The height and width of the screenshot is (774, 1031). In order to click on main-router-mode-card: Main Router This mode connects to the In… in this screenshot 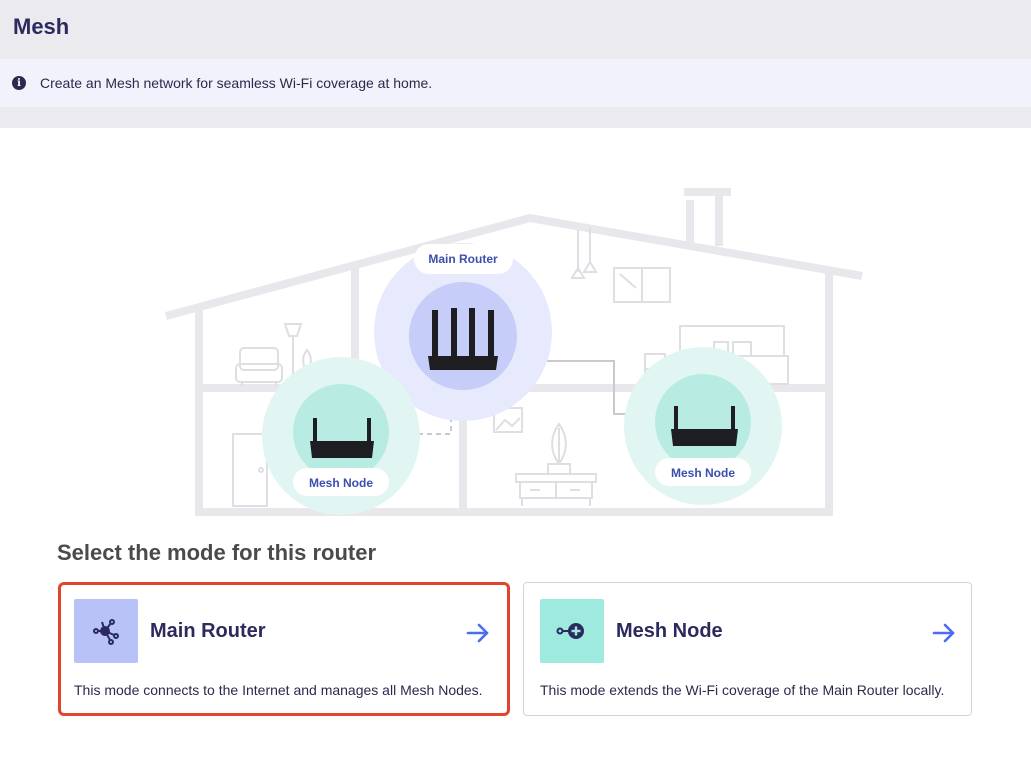, I will do `click(284, 649)`.